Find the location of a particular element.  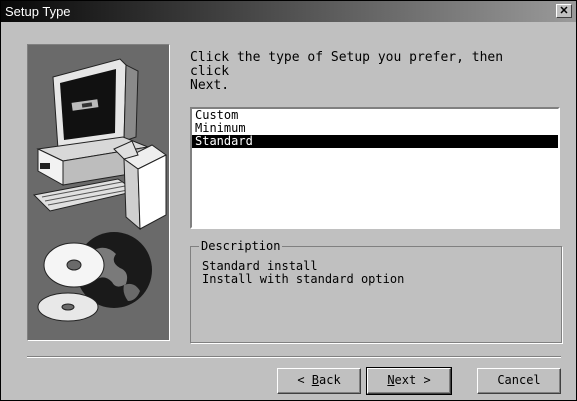

back-suffix: ack is located at coordinates (330, 380).